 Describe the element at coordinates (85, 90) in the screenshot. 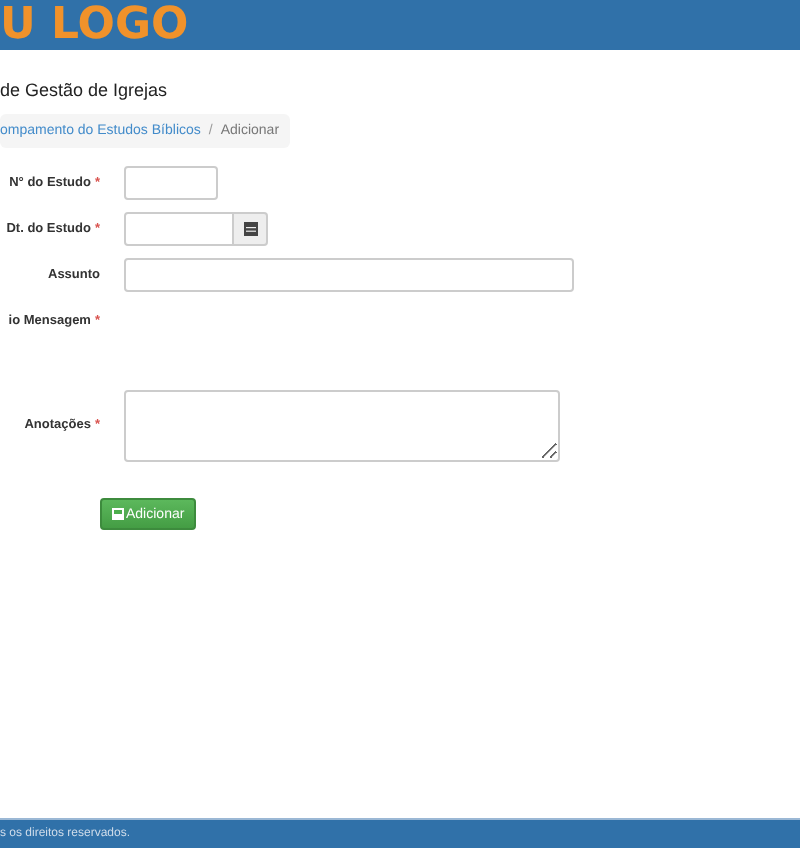

I see `page-title: de Gestão de Igrejas` at that location.